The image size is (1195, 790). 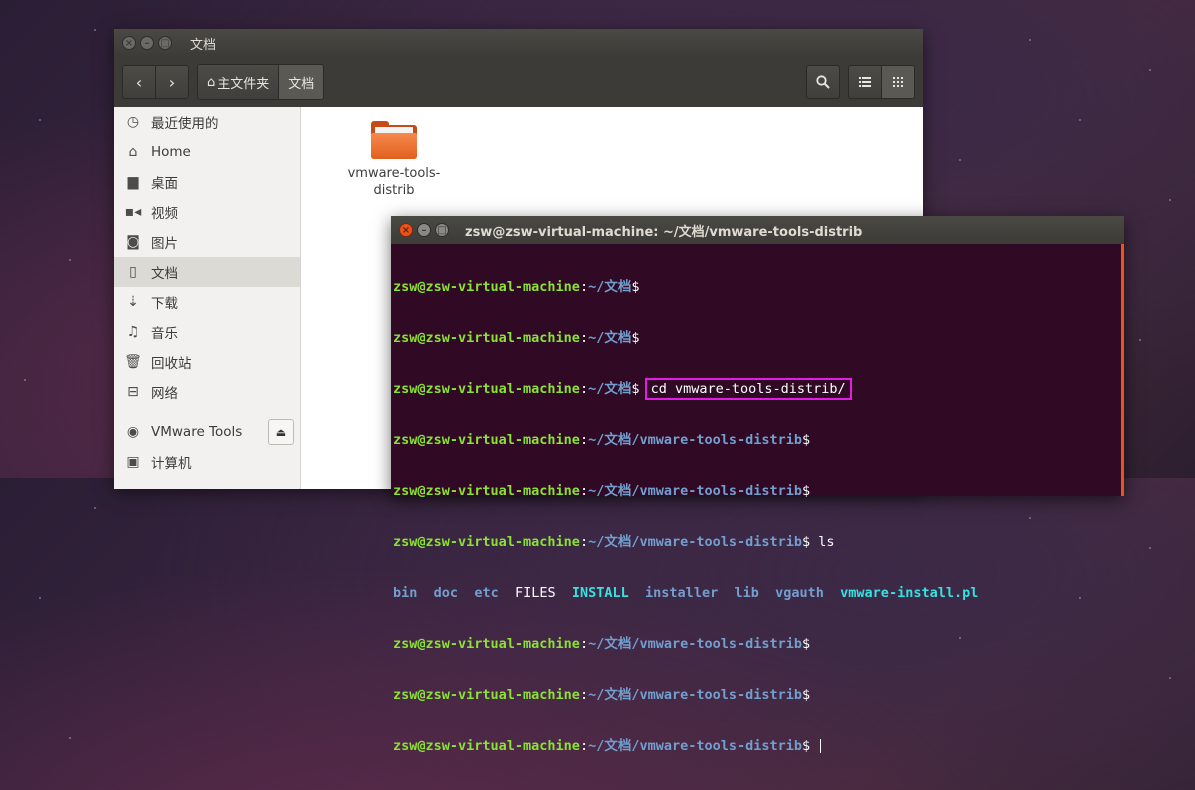 I want to click on ls-entry: bin, so click(x=405, y=593).